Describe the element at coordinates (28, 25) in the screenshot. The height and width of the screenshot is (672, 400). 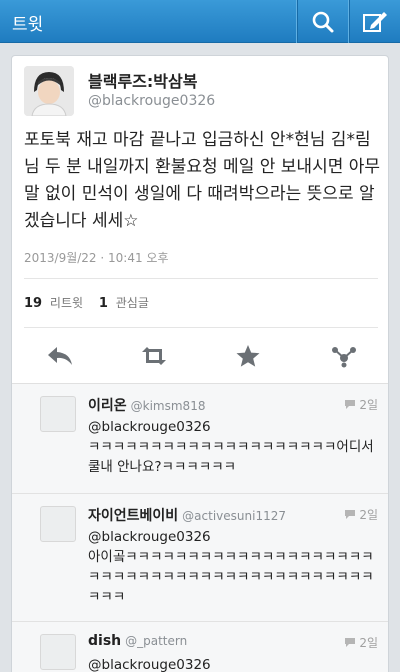
I see `page-title: 트윗` at that location.